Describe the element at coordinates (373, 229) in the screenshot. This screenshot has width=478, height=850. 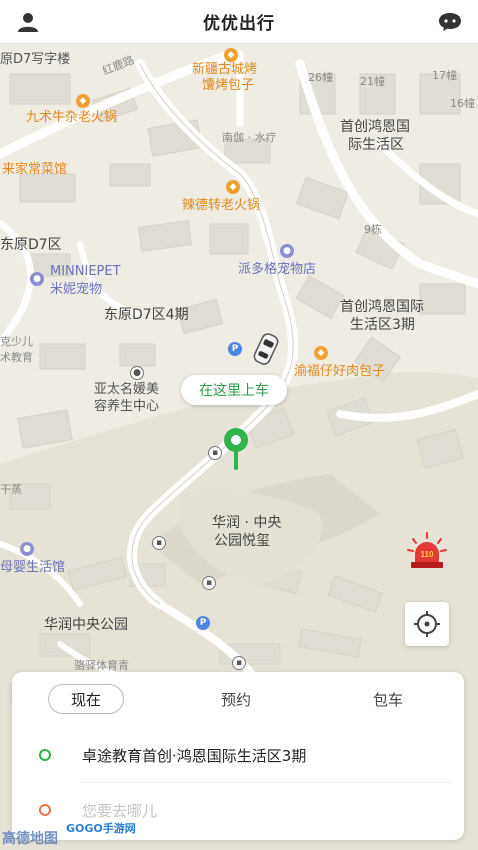
I see `map-label: 9栋` at that location.